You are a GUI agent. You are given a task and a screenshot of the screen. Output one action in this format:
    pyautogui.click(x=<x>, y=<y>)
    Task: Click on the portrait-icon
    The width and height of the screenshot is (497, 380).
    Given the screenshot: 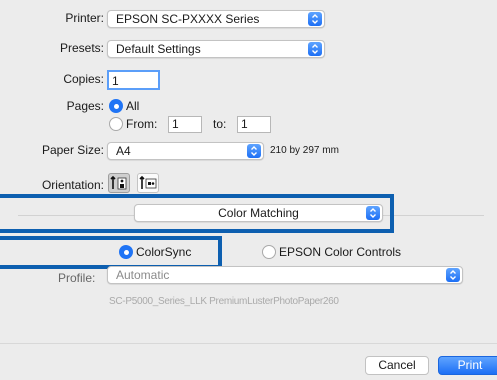 What is the action you would take?
    pyautogui.click(x=118, y=182)
    